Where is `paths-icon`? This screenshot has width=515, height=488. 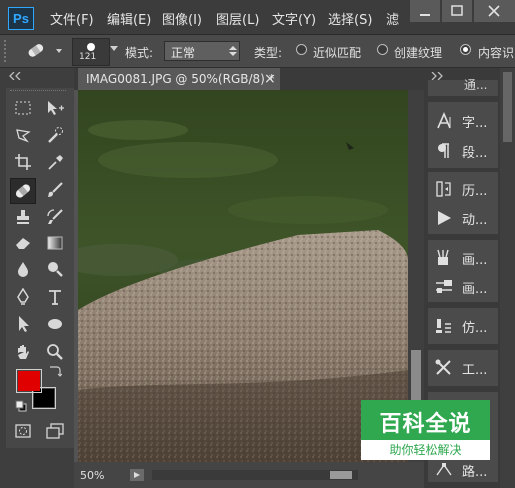
paths-icon is located at coordinates (444, 469).